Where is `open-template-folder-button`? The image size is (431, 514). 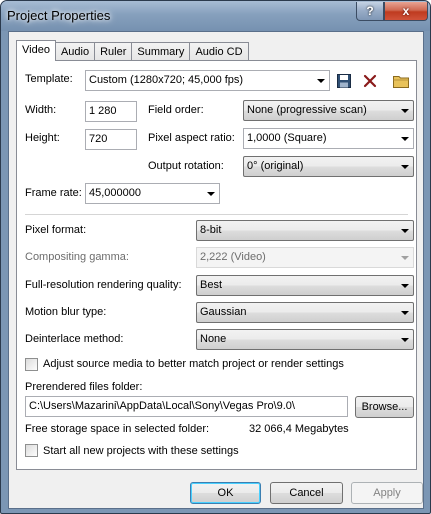
open-template-folder-button is located at coordinates (401, 81).